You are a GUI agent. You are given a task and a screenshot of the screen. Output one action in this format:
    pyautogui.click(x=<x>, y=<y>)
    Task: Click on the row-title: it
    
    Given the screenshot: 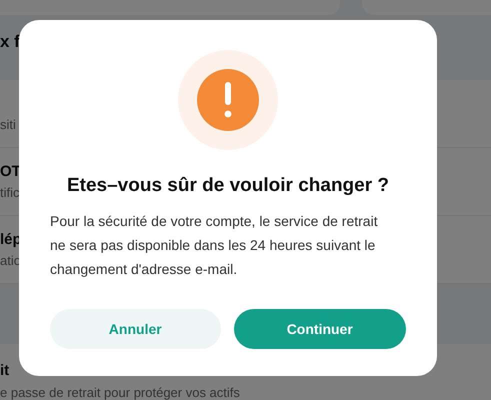 What is the action you would take?
    pyautogui.click(x=5, y=370)
    